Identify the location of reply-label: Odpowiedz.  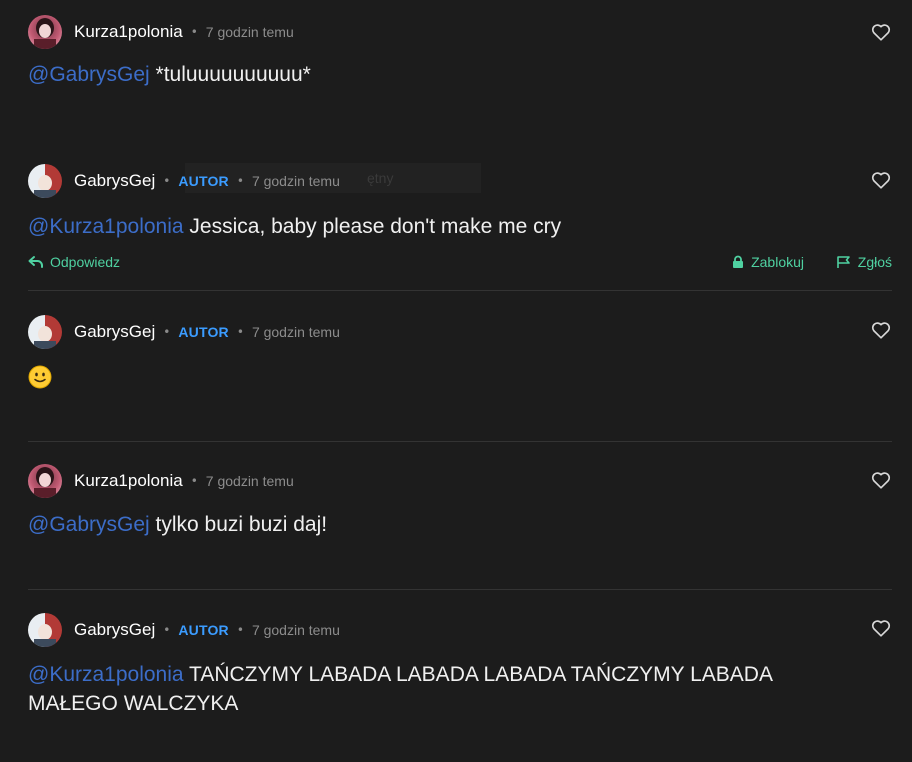
(85, 262).